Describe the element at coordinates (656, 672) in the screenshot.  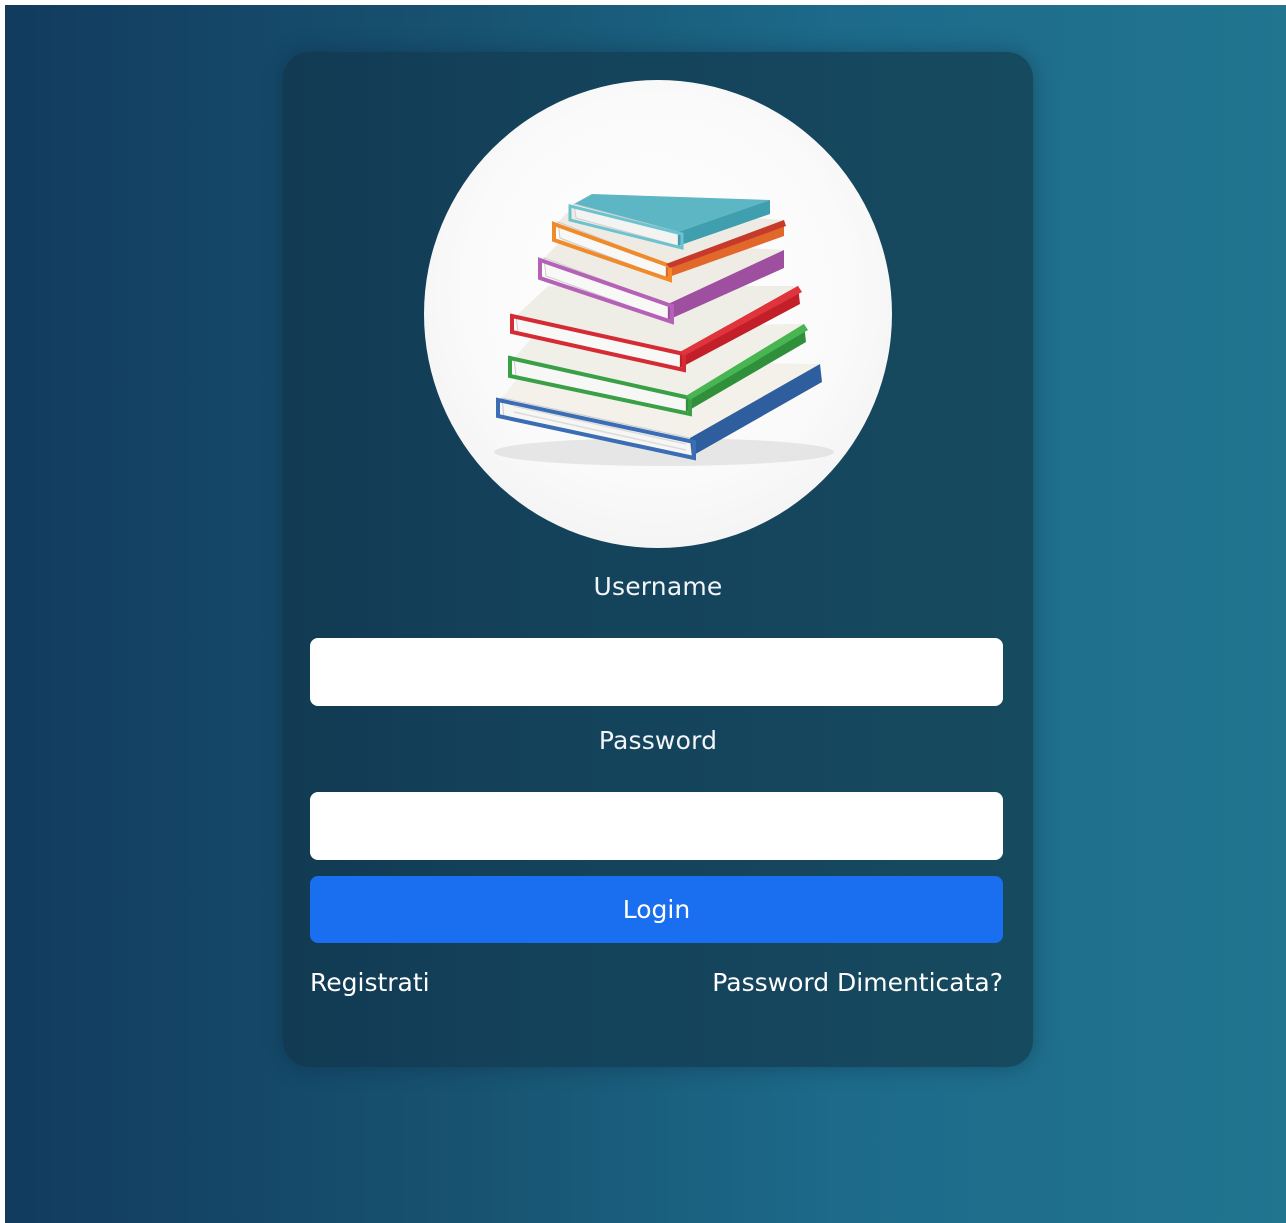
I see `username-input` at that location.